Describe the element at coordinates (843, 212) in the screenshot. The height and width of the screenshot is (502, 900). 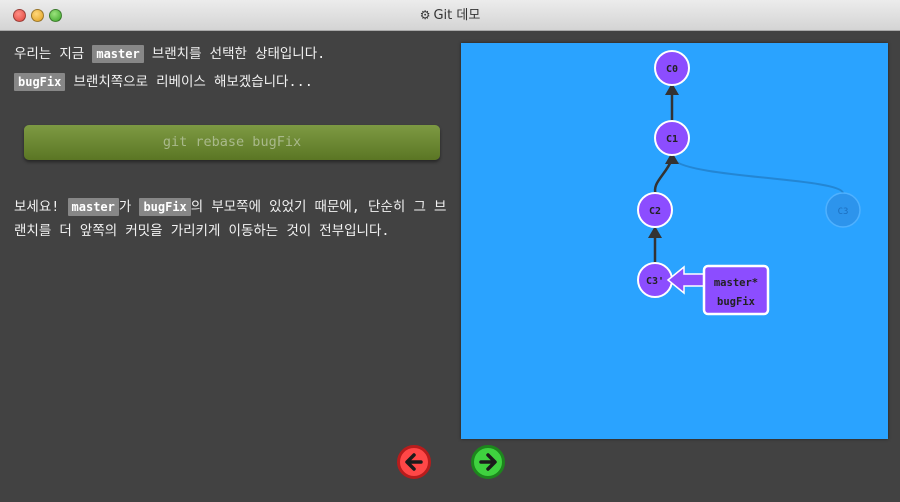
I see `commit-c3-old-label: C3` at that location.